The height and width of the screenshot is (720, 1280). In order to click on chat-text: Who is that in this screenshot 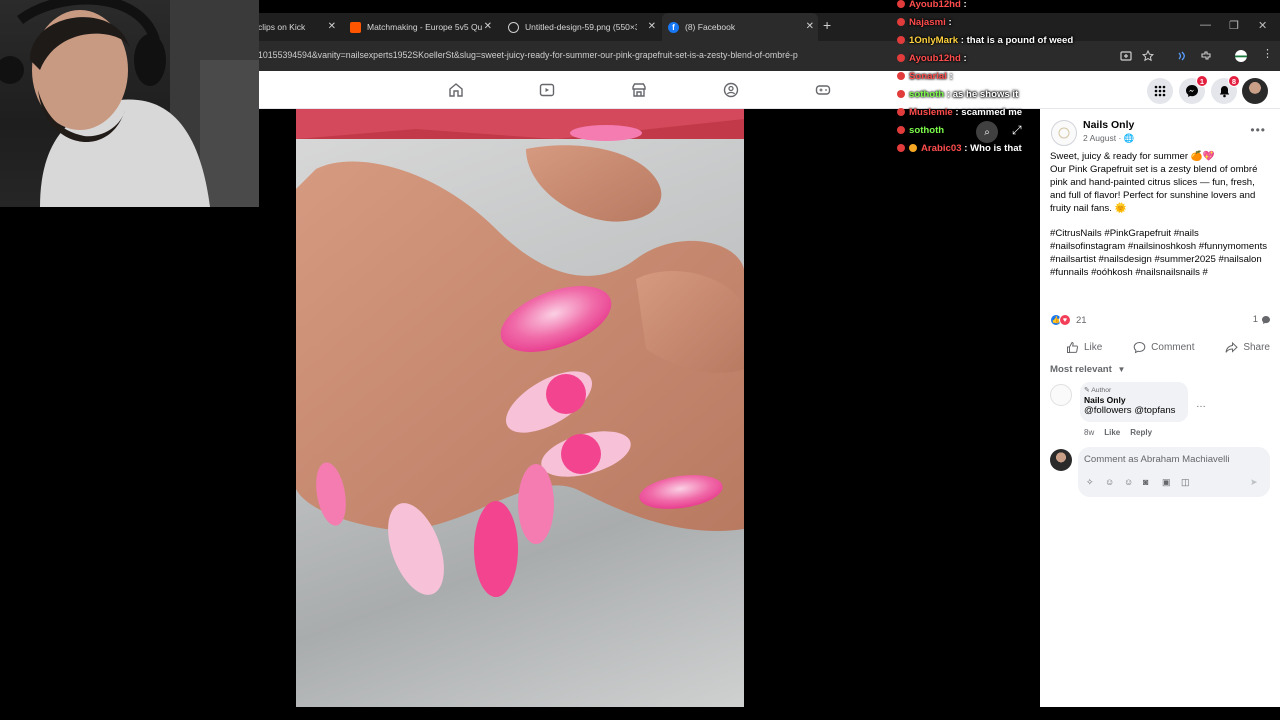, I will do `click(996, 148)`.